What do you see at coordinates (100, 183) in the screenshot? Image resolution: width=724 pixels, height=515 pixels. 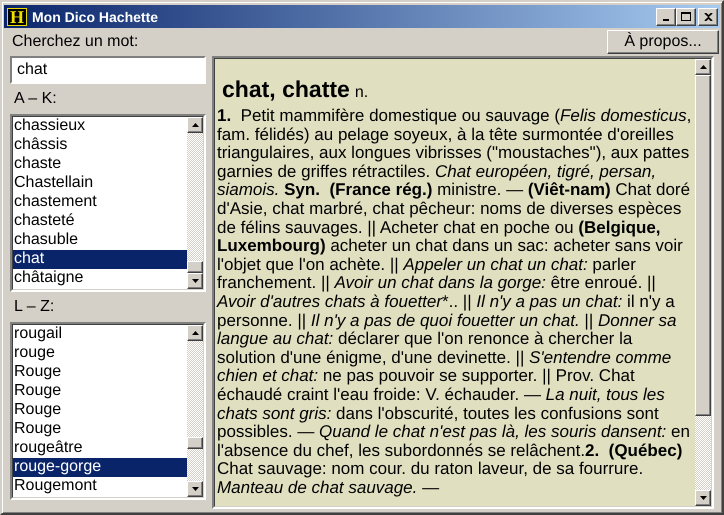 I see `list-item: Chastellain` at bounding box center [100, 183].